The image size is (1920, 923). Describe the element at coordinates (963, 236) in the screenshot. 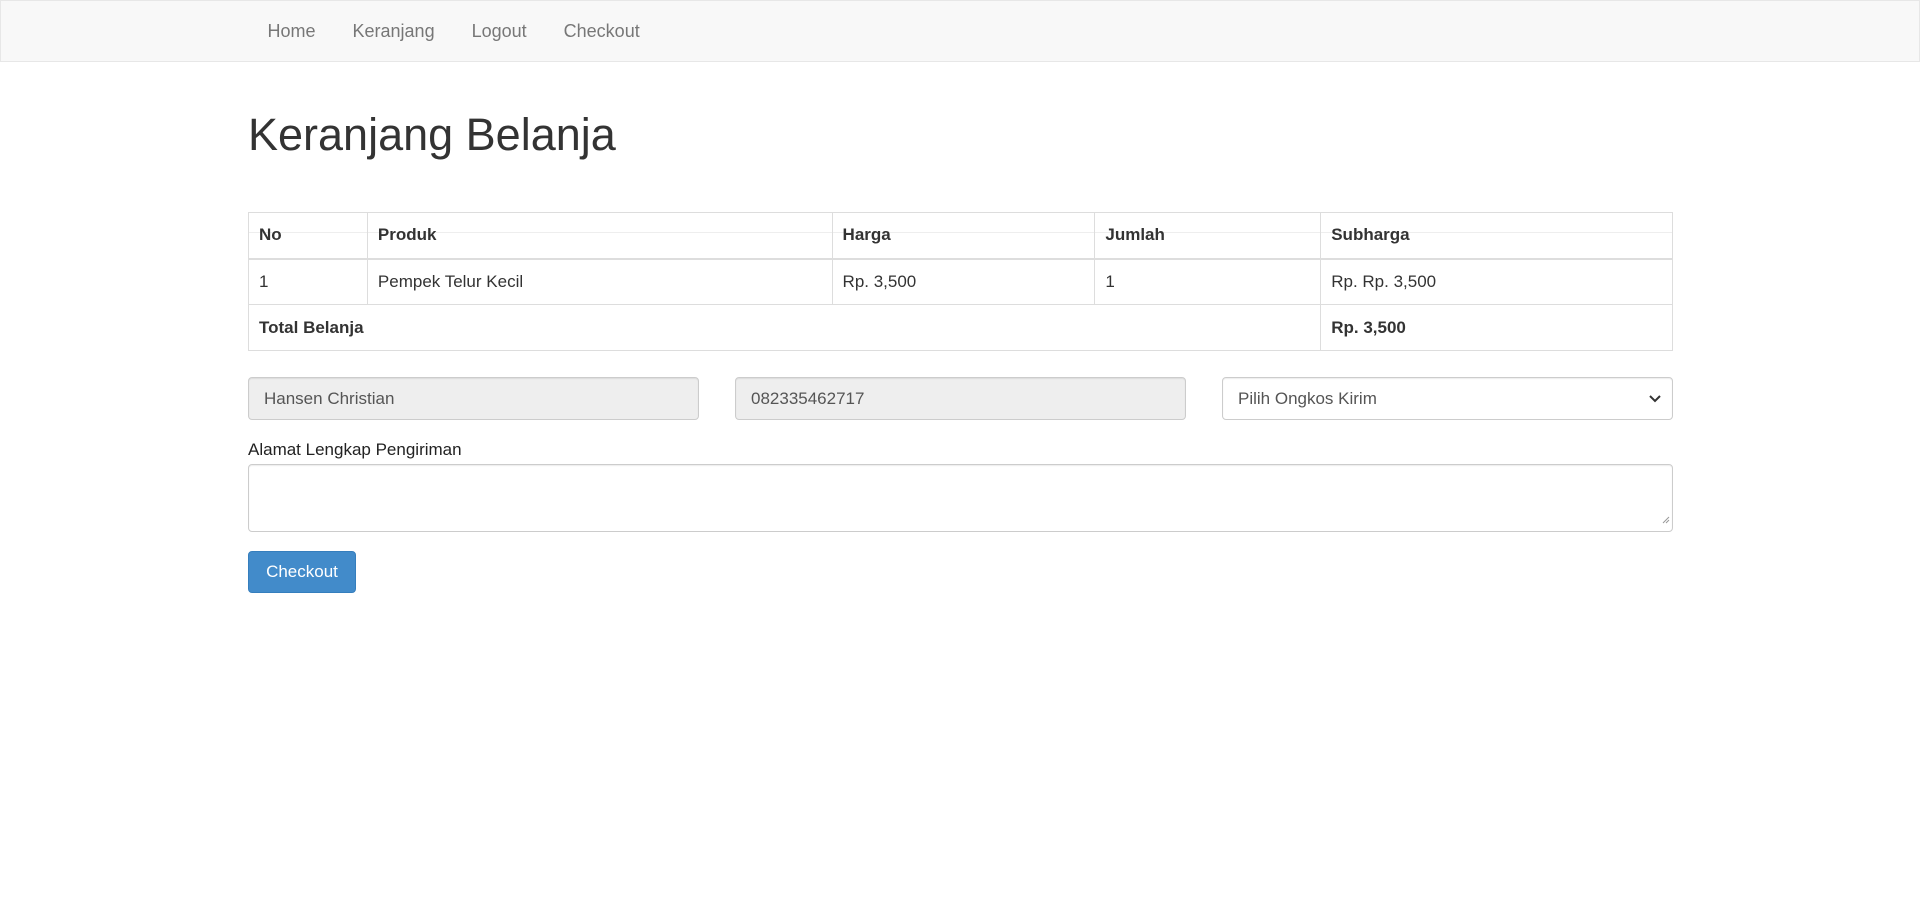

I see `col-header-harga: Harga` at that location.